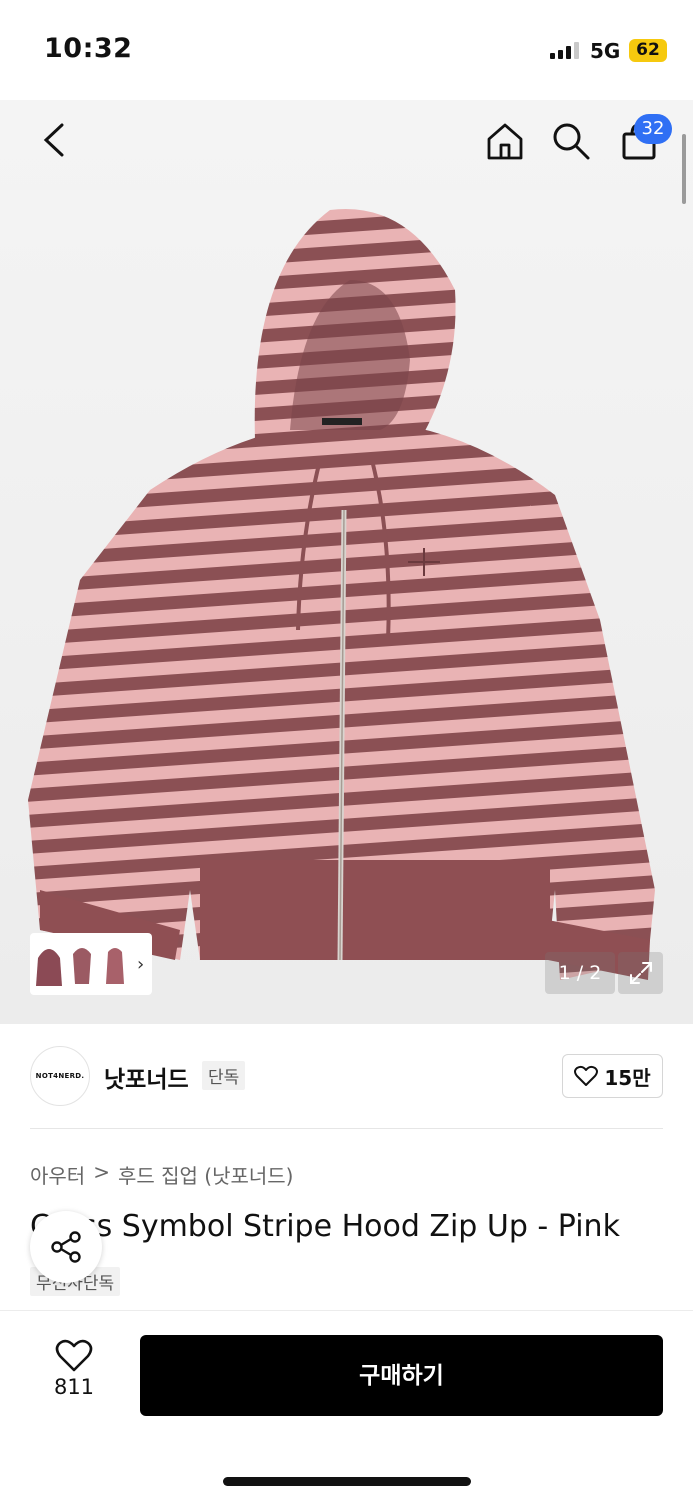 This screenshot has height=1500, width=693. I want to click on share-button, so click(66, 1247).